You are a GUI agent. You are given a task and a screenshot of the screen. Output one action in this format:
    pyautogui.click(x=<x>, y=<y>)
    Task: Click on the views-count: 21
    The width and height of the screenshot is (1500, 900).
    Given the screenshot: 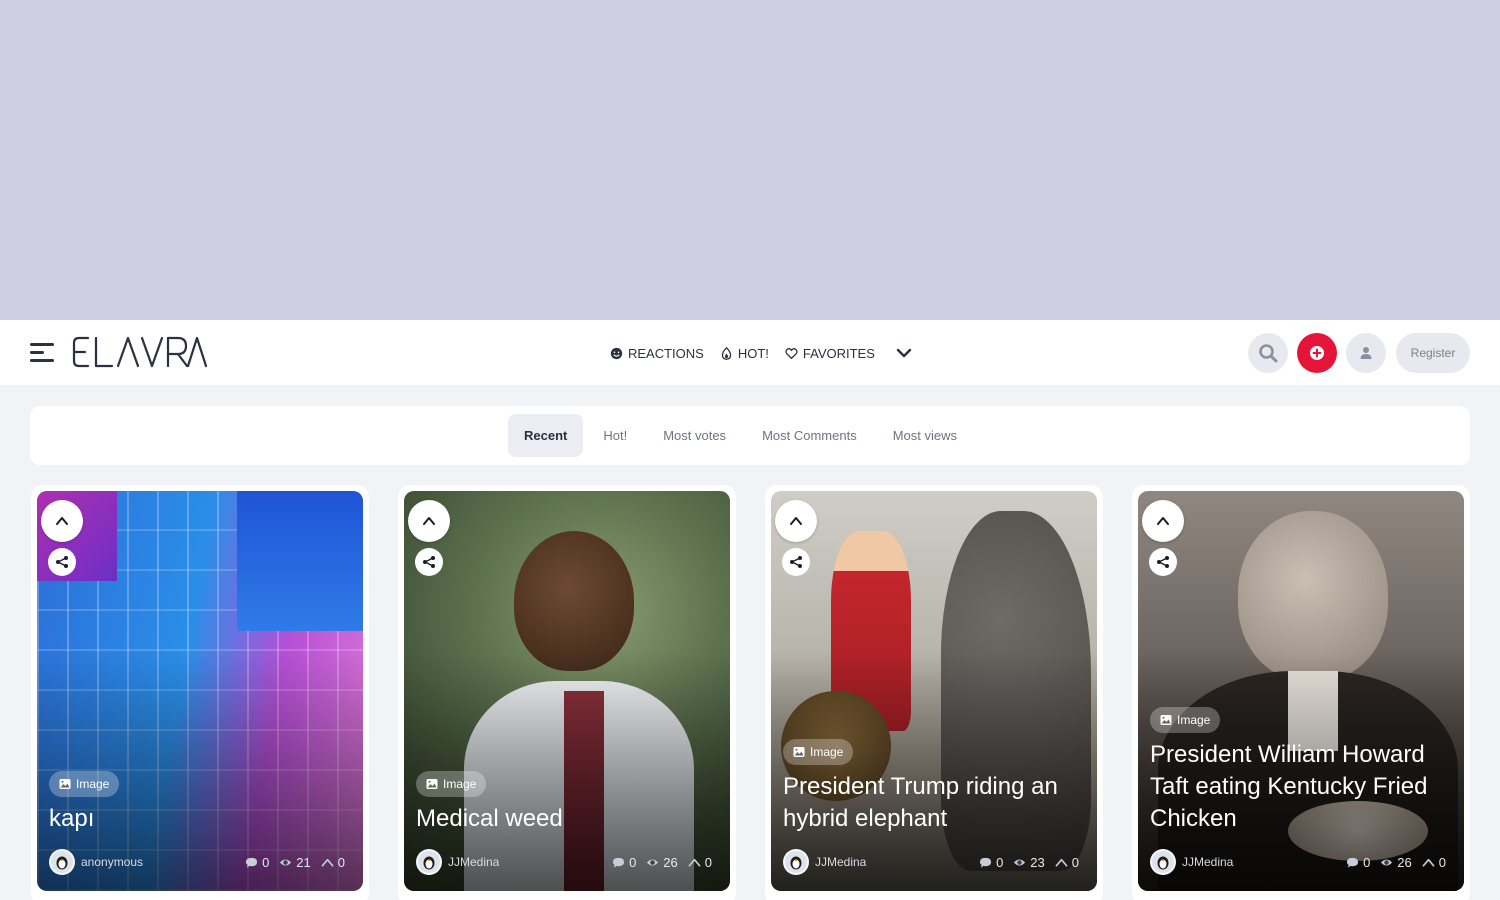 What is the action you would take?
    pyautogui.click(x=295, y=862)
    